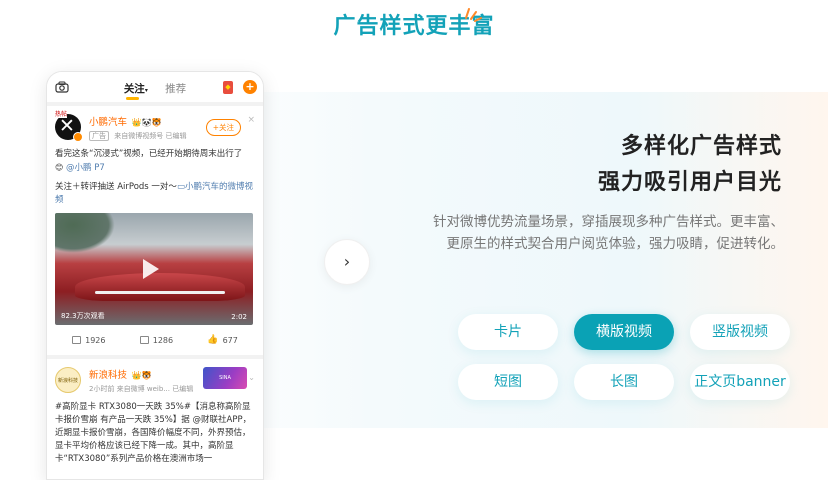 Image resolution: width=828 pixels, height=480 pixels. Describe the element at coordinates (150, 135) in the screenshot. I see `post-meta: 来自微博视频号 已编辑` at that location.